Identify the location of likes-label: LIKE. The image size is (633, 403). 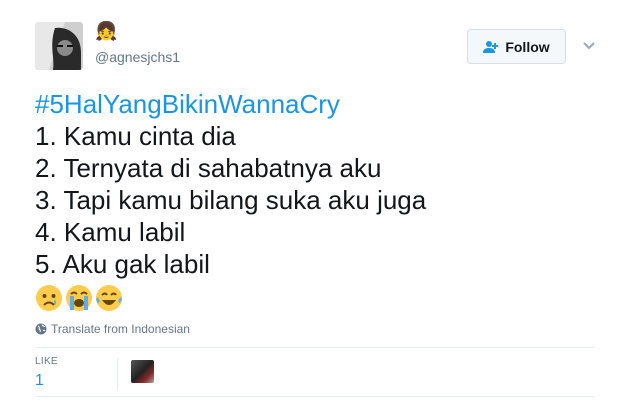
(46, 361).